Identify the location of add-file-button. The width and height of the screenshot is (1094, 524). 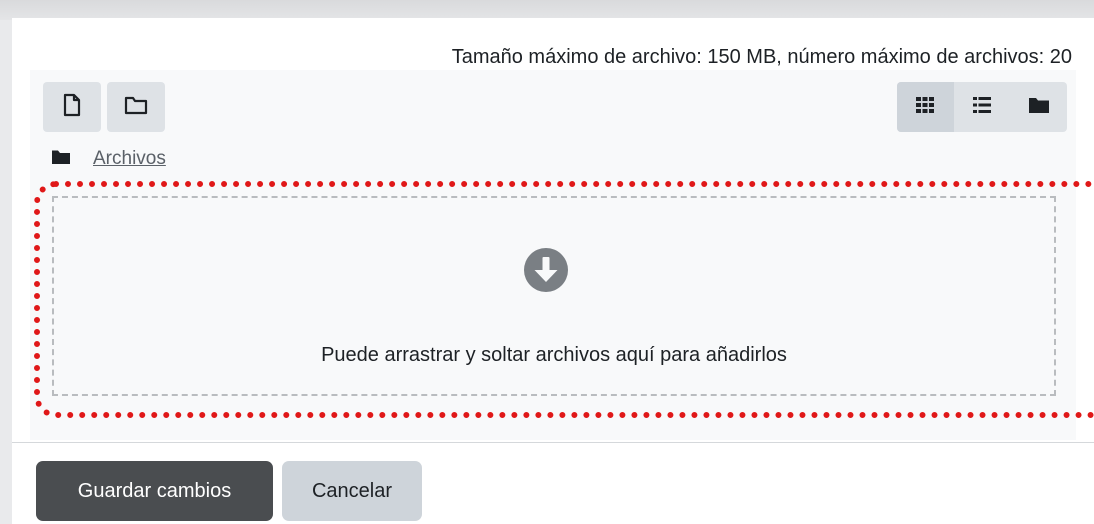
(72, 107).